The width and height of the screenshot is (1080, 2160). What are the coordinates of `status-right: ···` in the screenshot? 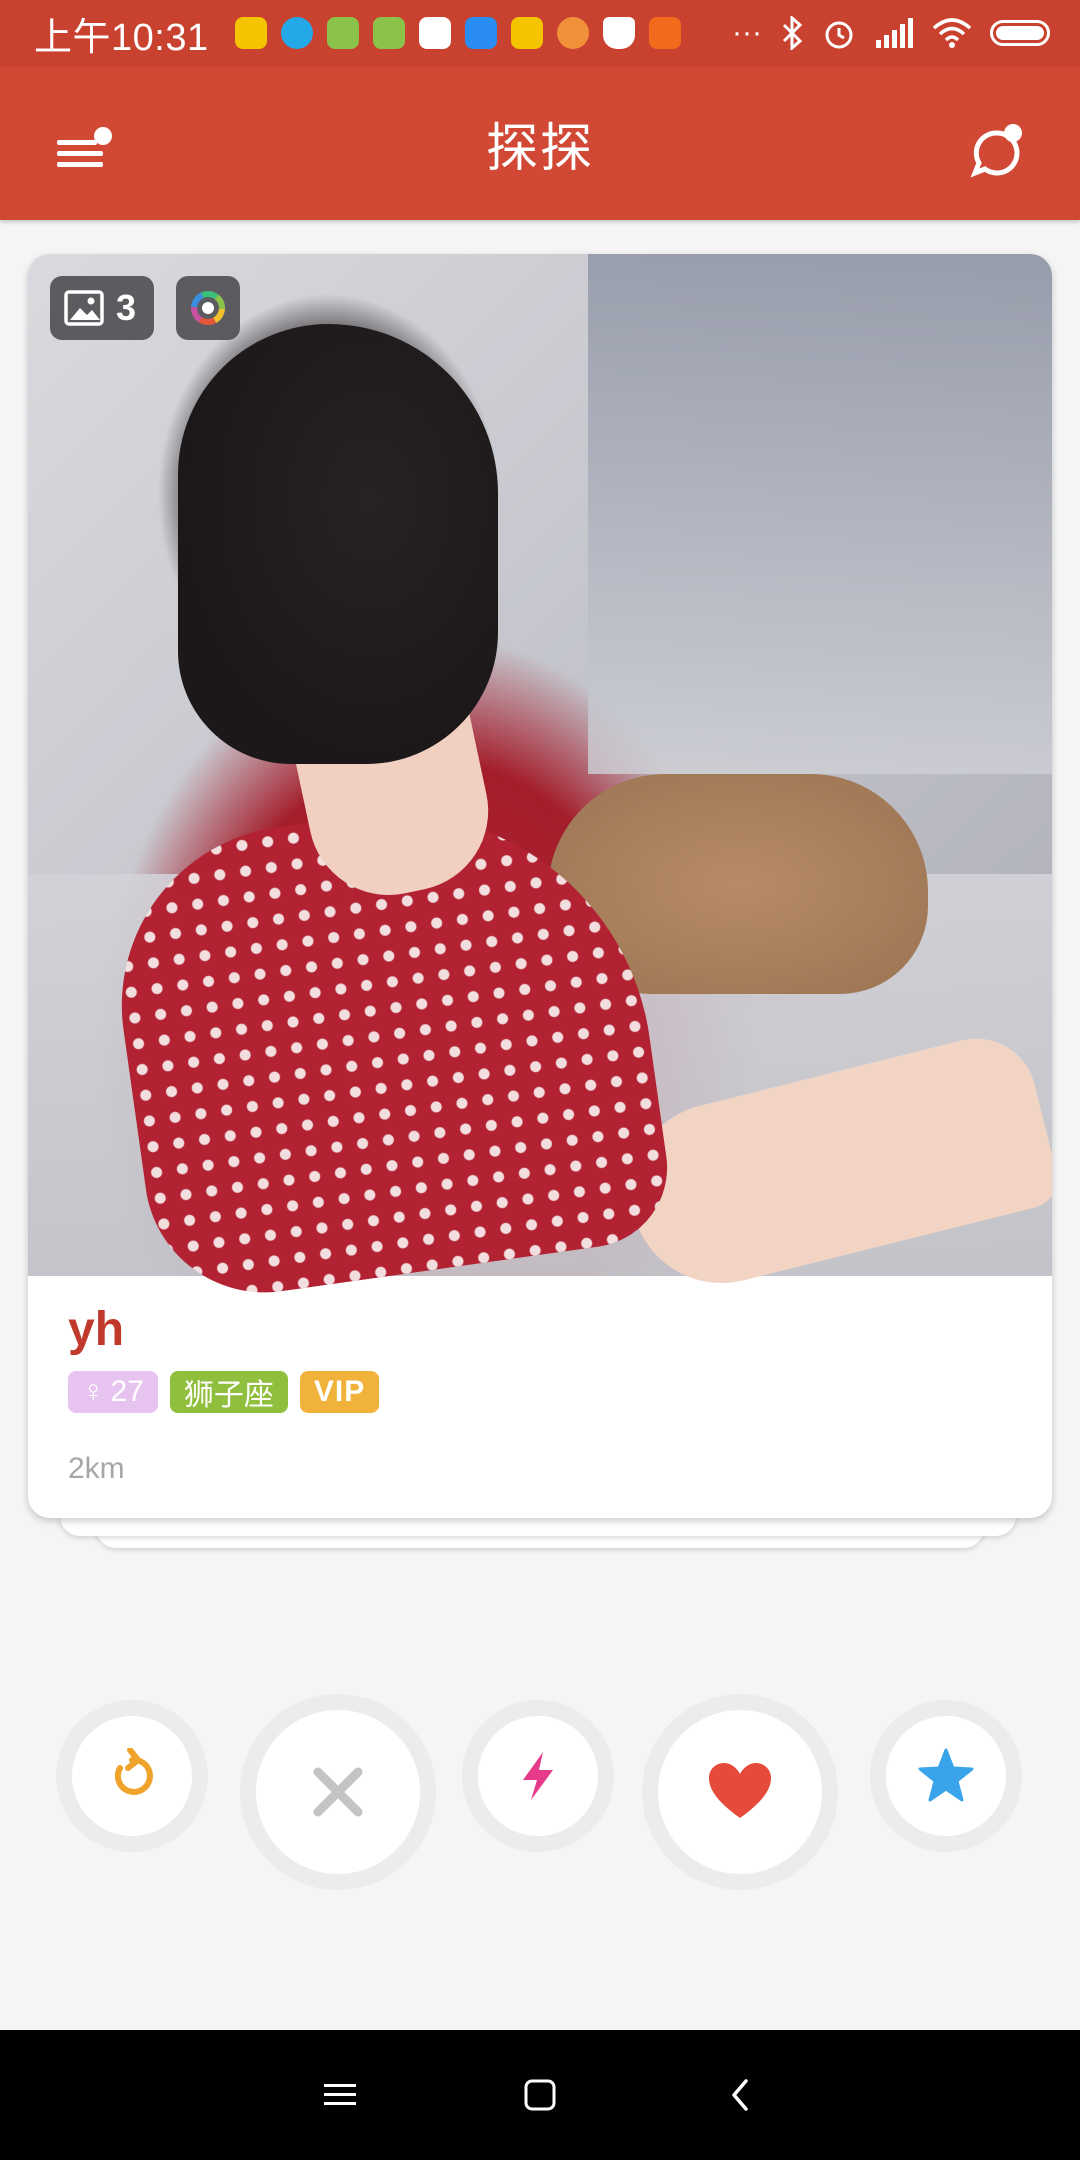 It's located at (891, 33).